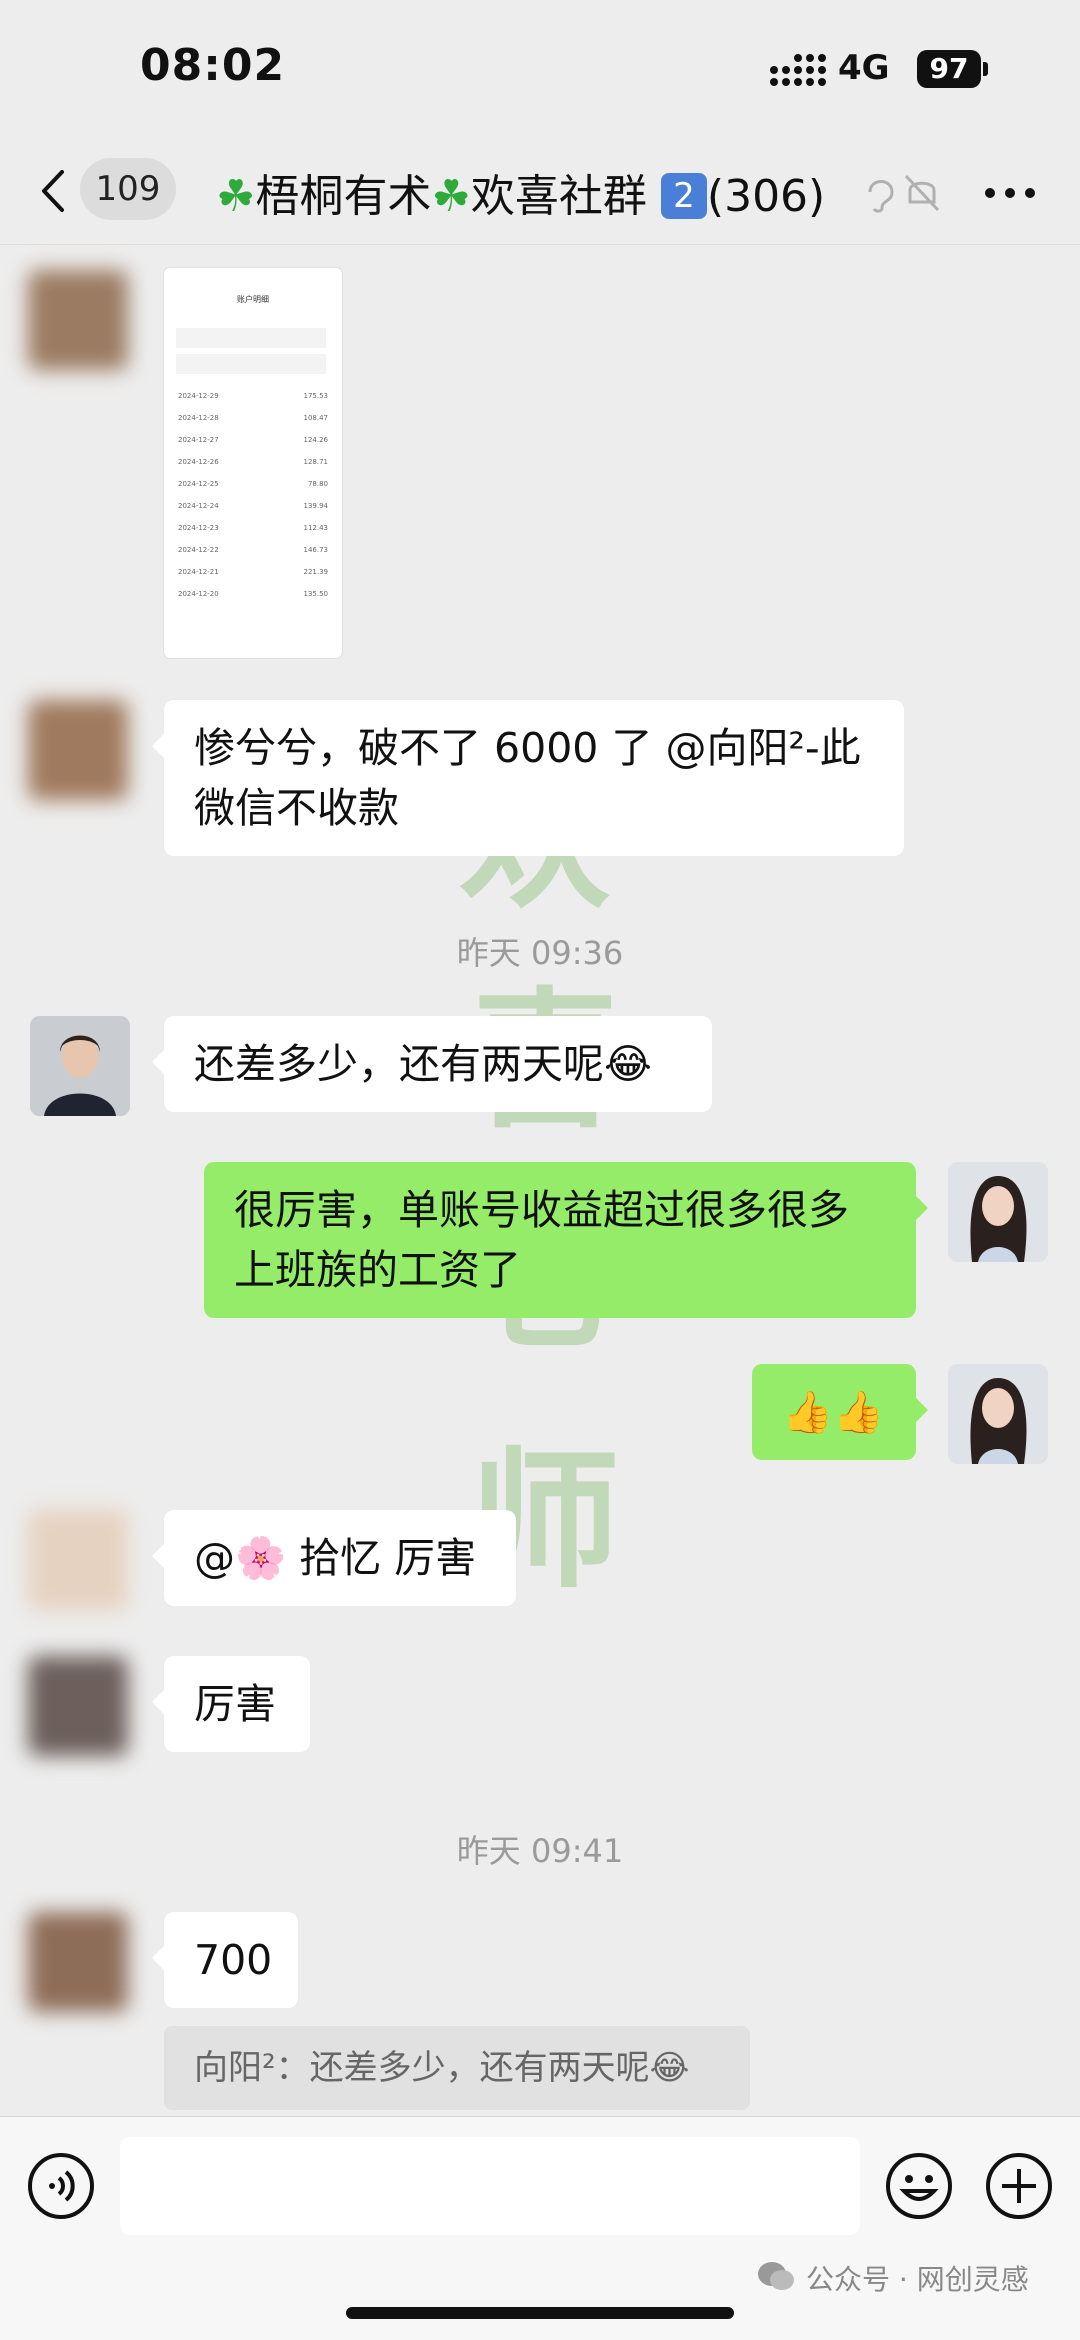 The image size is (1080, 2340). What do you see at coordinates (917, 2279) in the screenshot?
I see `source-credit: 公众号 · 网创灵感` at bounding box center [917, 2279].